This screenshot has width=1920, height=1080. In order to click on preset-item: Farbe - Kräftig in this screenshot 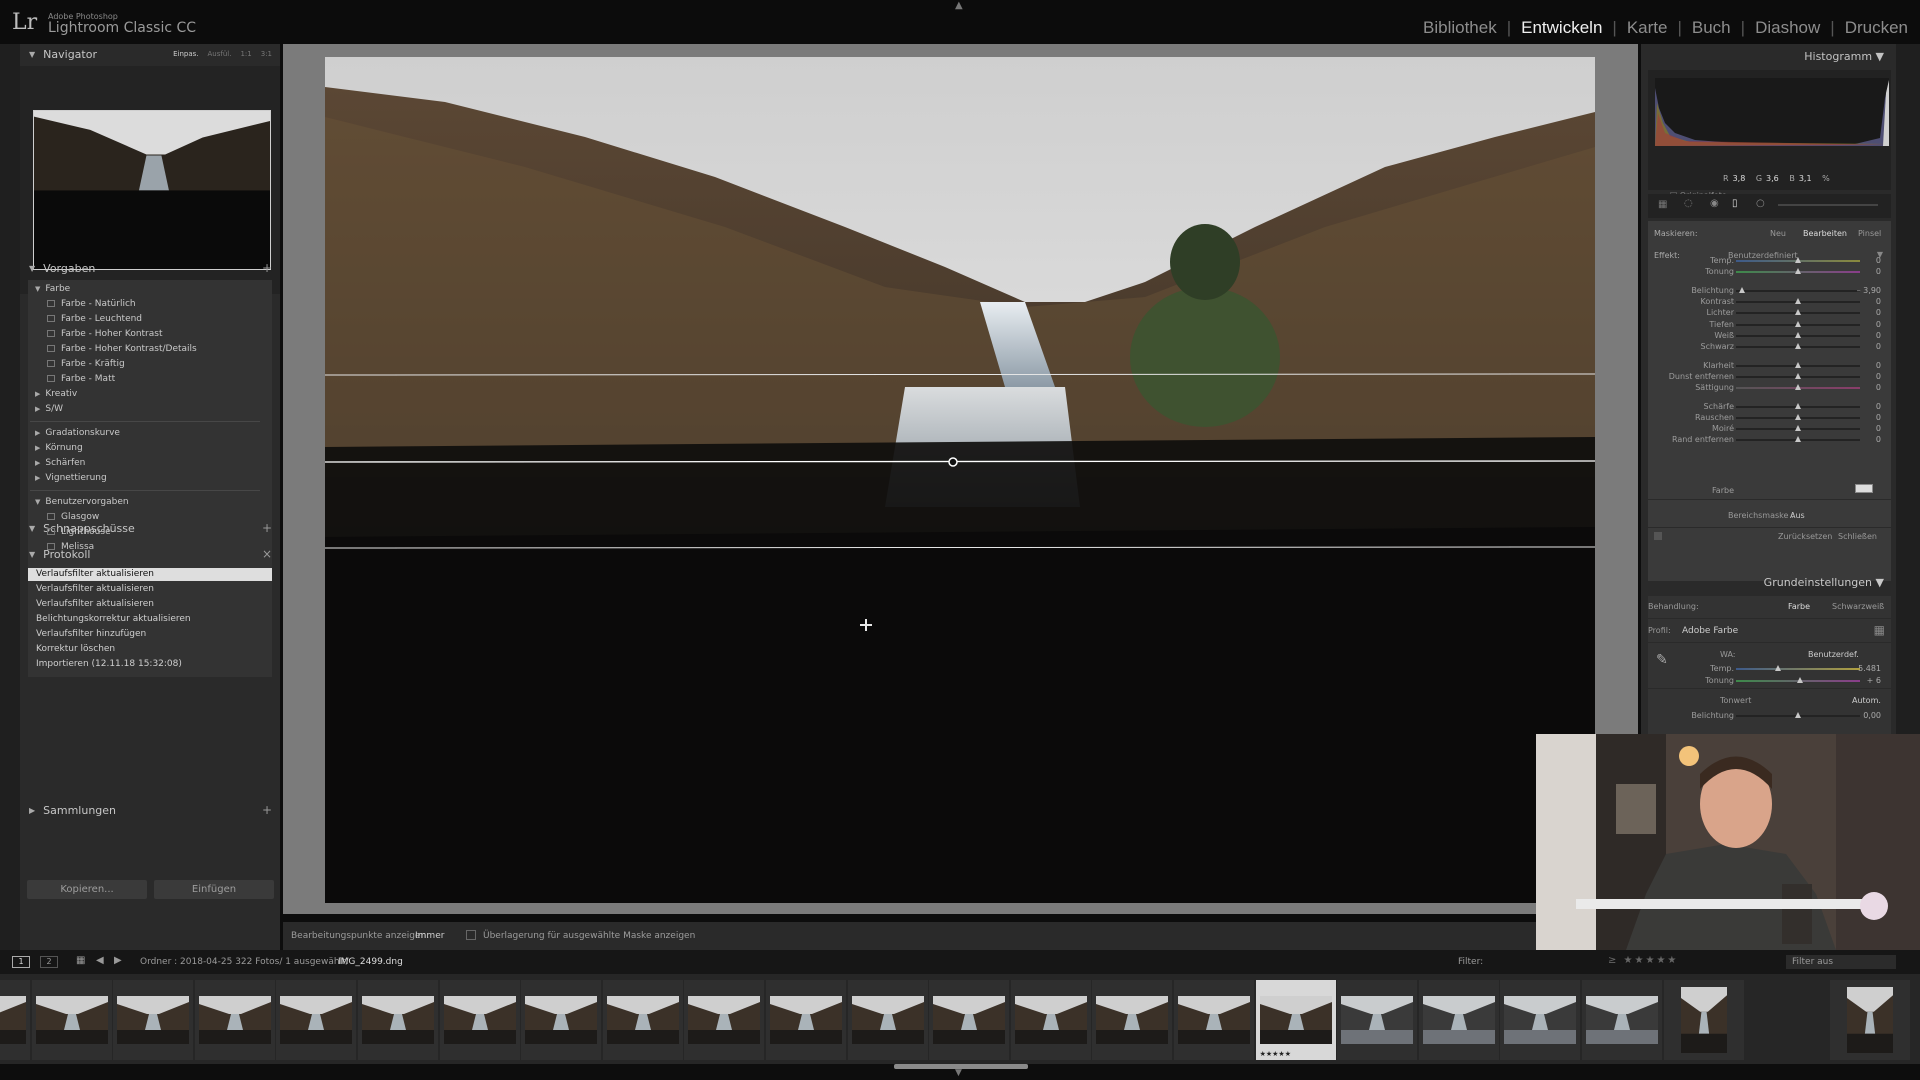, I will do `click(86, 364)`.